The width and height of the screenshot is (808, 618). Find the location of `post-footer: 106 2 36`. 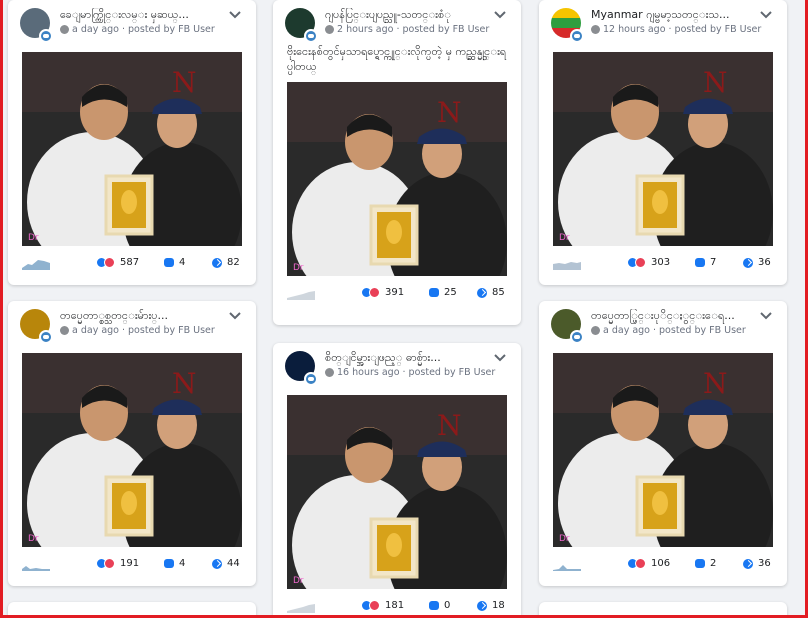

post-footer: 106 2 36 is located at coordinates (663, 564).